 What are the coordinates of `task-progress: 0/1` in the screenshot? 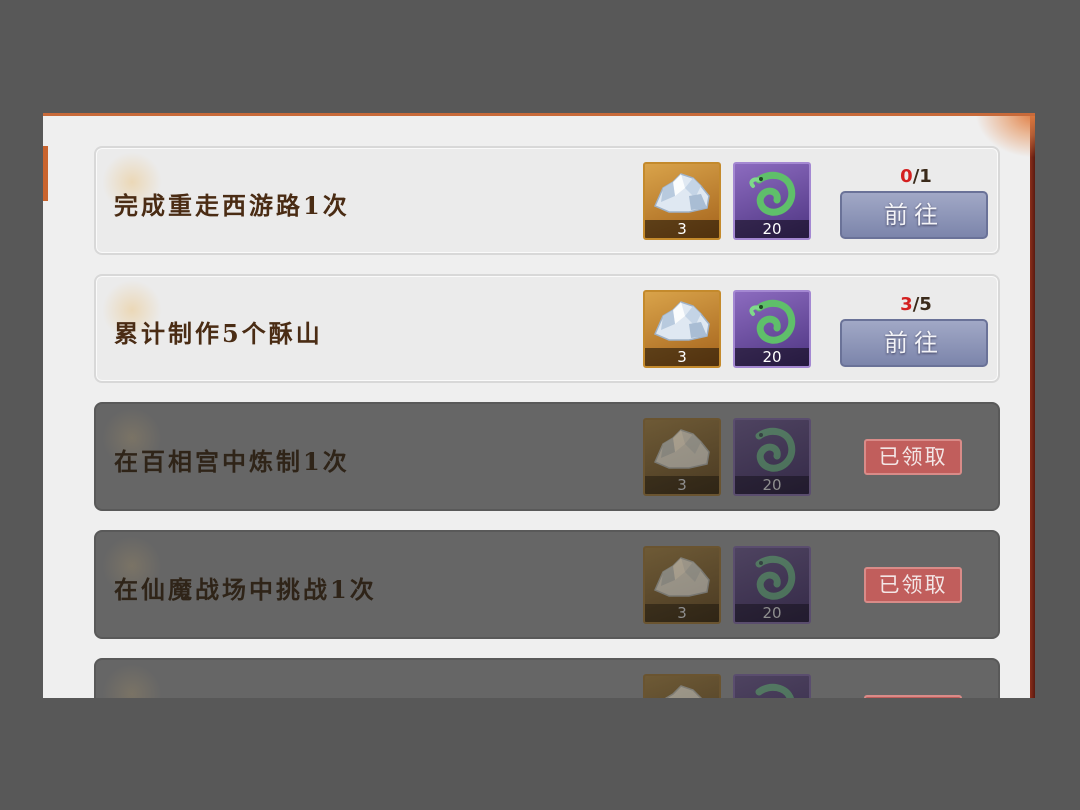 It's located at (916, 176).